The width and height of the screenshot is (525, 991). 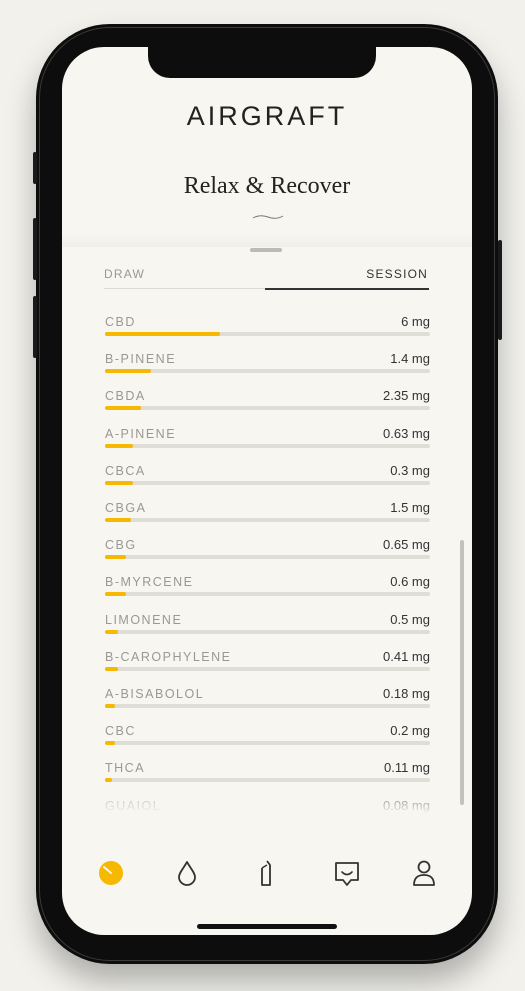 I want to click on compound-name: CBGA, so click(x=126, y=508).